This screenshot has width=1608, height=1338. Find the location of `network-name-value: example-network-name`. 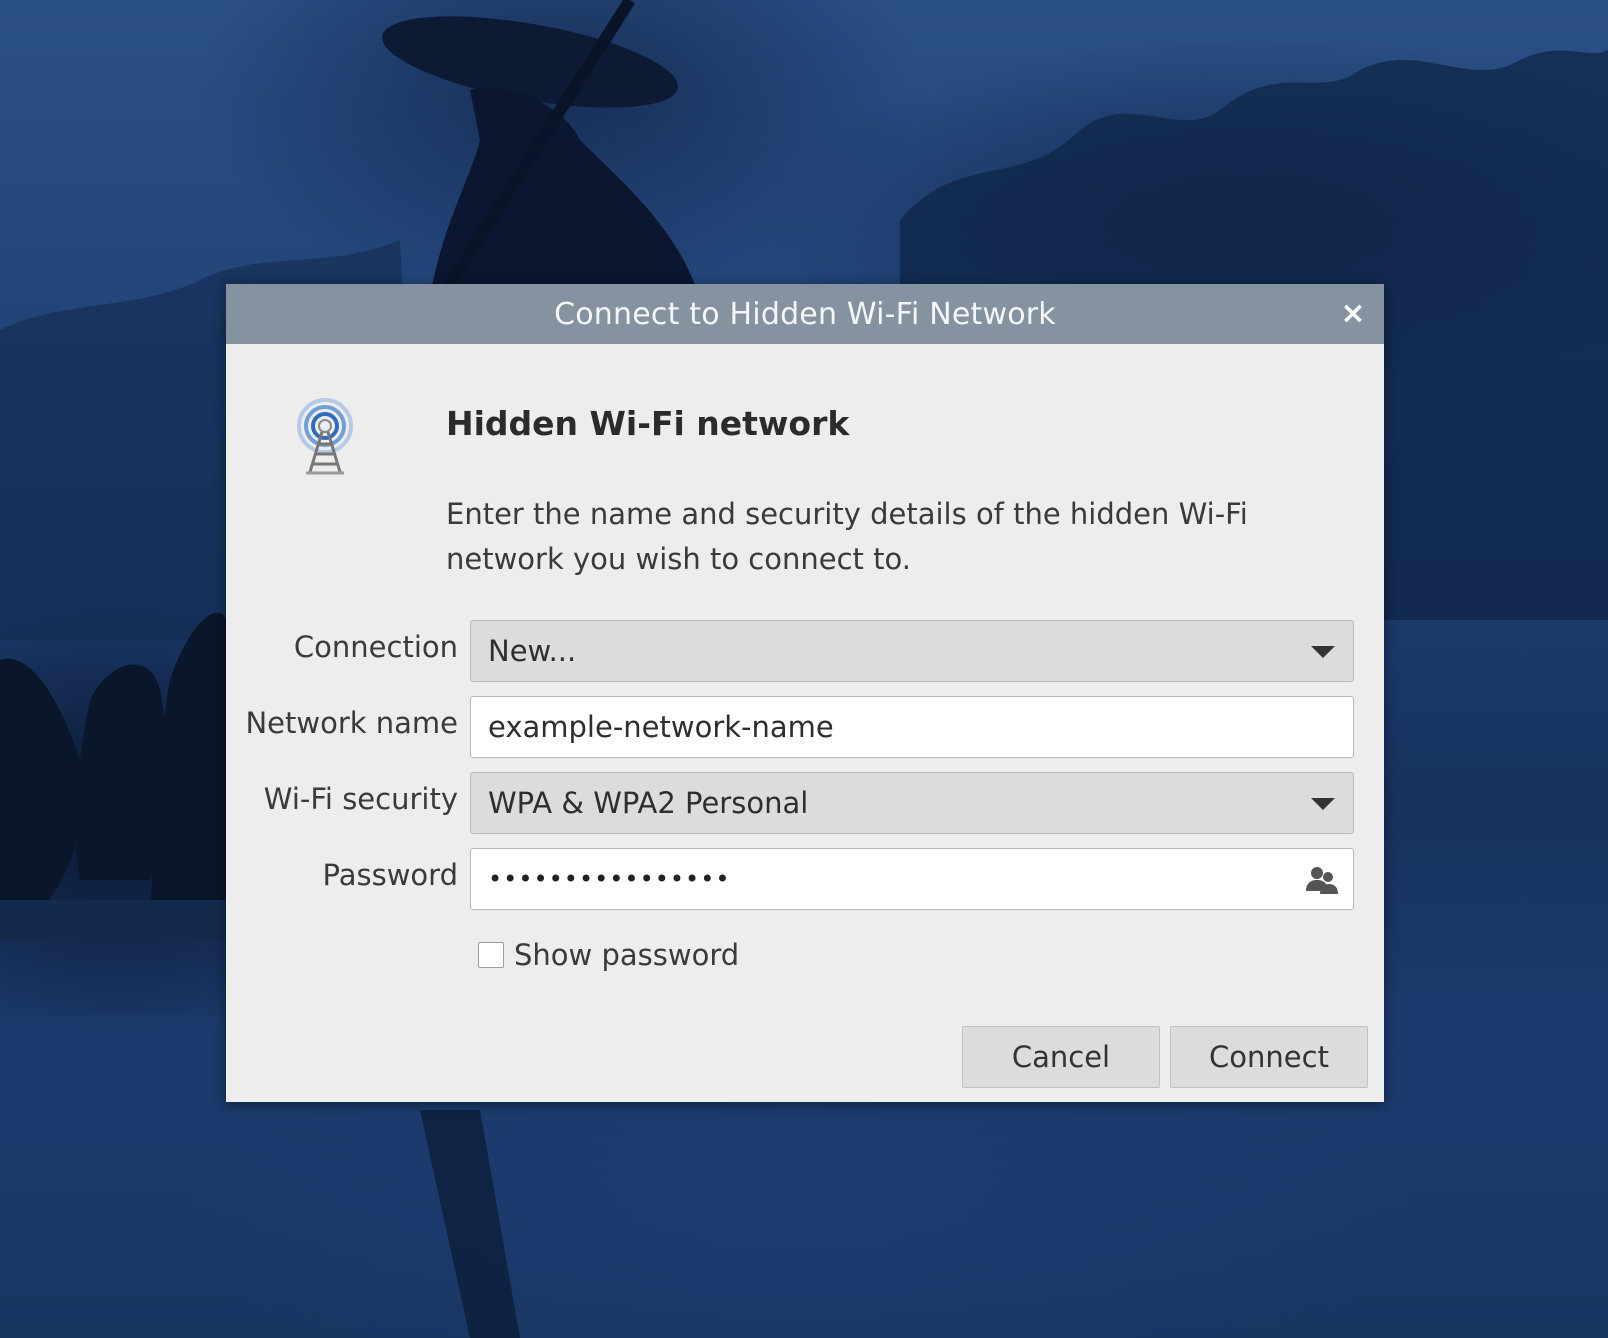

network-name-value: example-network-name is located at coordinates (661, 727).